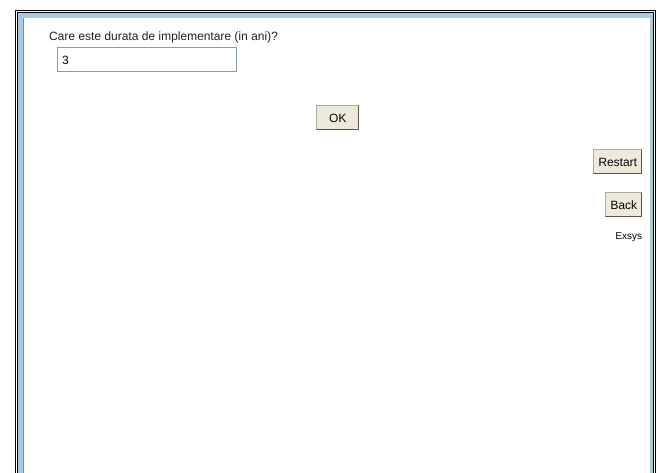 The height and width of the screenshot is (473, 666). Describe the element at coordinates (623, 204) in the screenshot. I see `nav-button: Back` at that location.